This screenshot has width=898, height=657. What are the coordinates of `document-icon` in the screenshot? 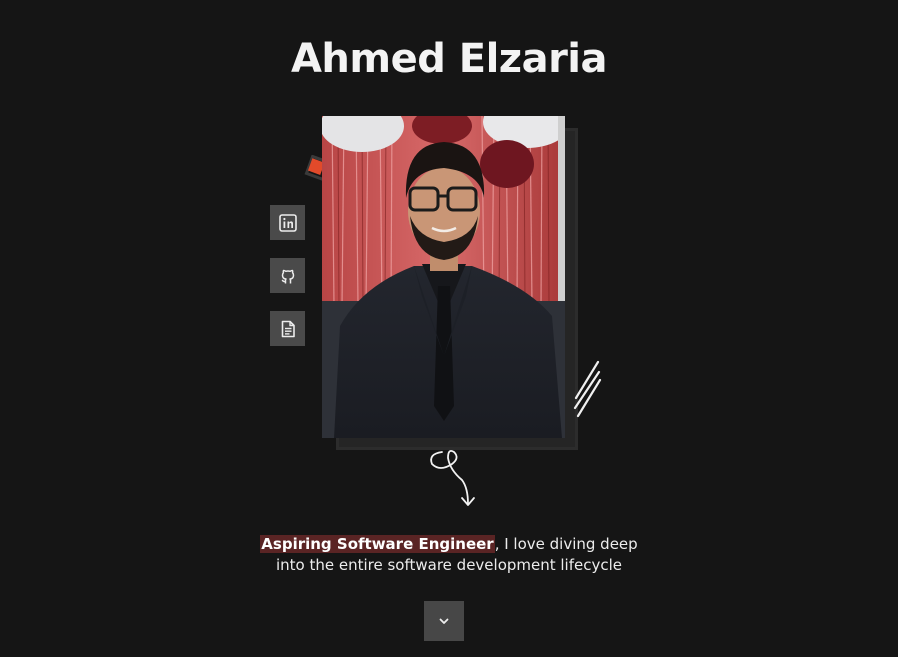 It's located at (288, 328).